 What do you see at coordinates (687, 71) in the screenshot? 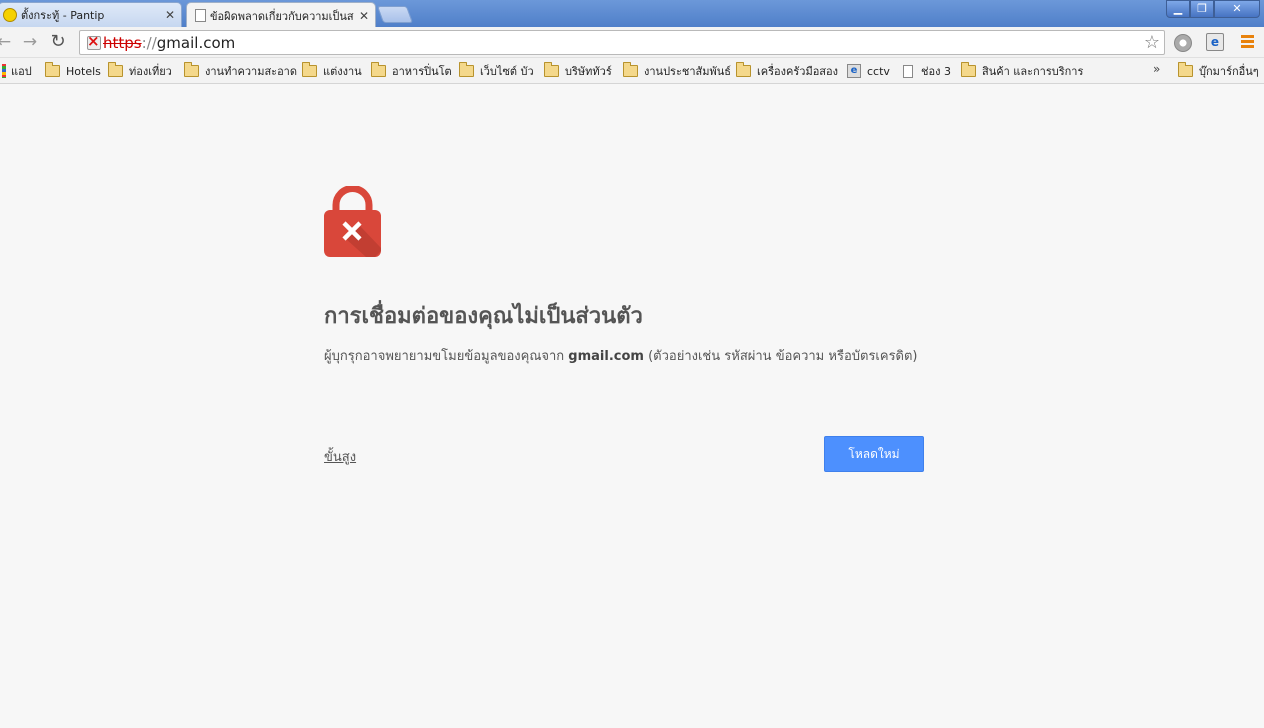
I see `bookmark-label: งานประชาสัมพันธ์` at bounding box center [687, 71].